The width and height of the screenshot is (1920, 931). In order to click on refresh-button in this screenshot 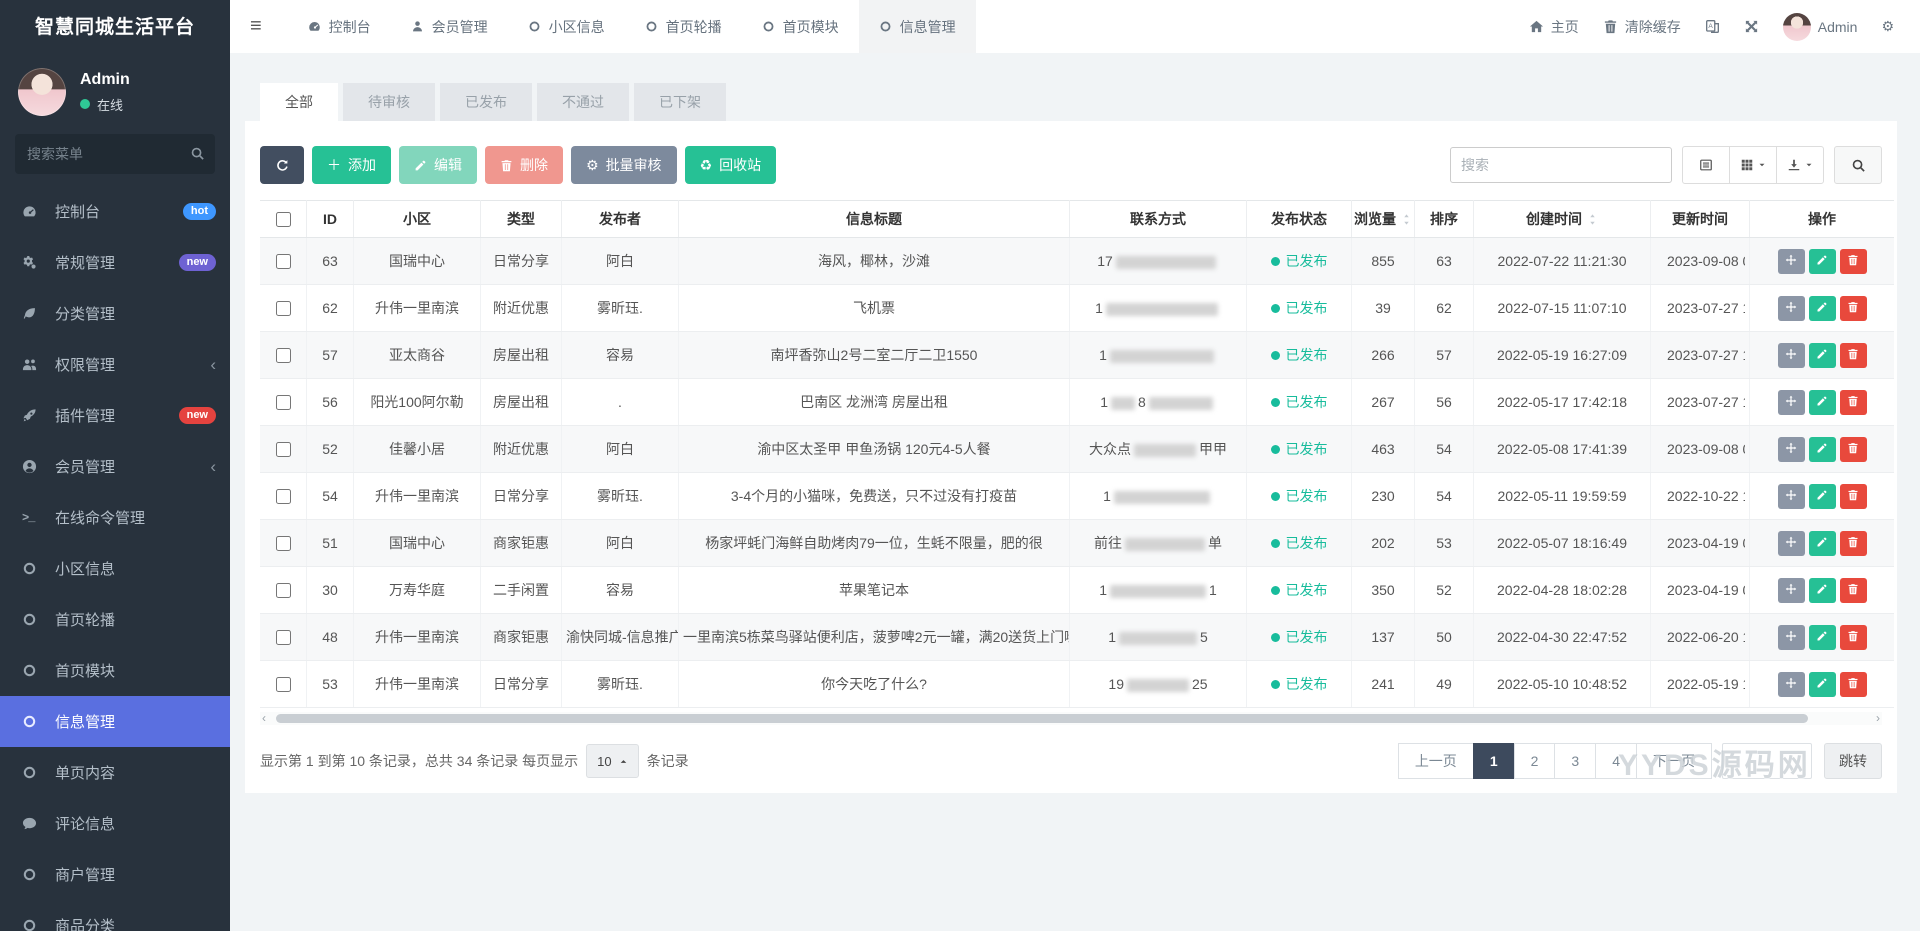, I will do `click(282, 165)`.